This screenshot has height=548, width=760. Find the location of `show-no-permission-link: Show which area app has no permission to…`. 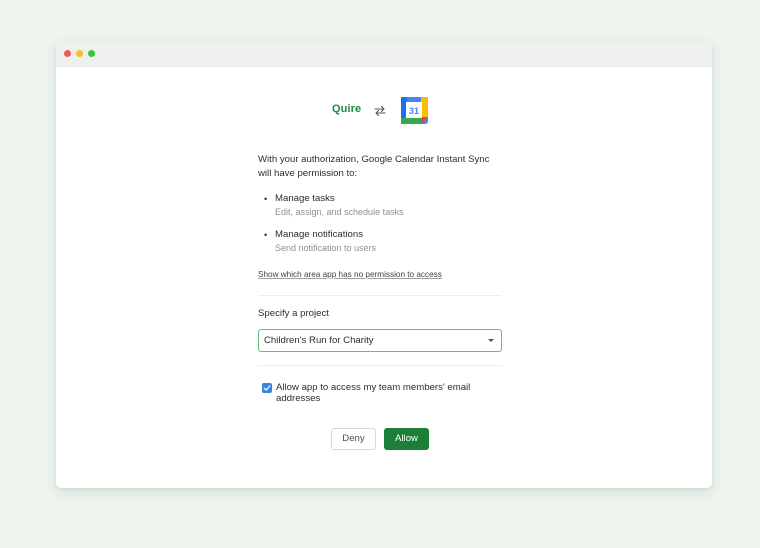

show-no-permission-link: Show which area app has no permission to… is located at coordinates (350, 274).